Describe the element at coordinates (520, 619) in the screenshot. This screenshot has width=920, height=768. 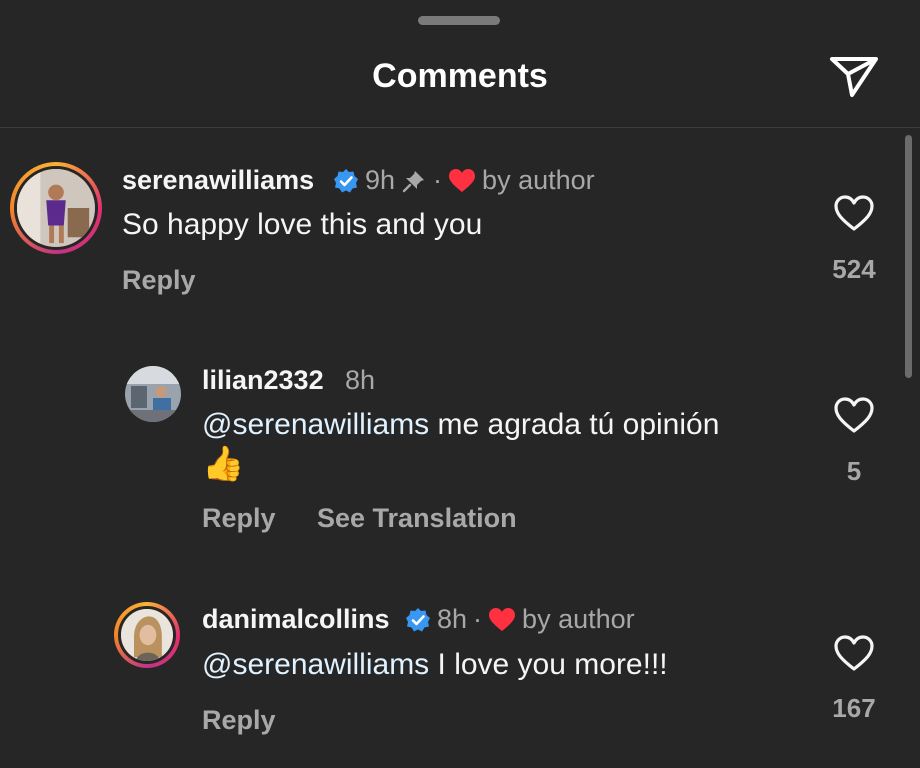
I see `comment-meta: 8h · by author` at that location.